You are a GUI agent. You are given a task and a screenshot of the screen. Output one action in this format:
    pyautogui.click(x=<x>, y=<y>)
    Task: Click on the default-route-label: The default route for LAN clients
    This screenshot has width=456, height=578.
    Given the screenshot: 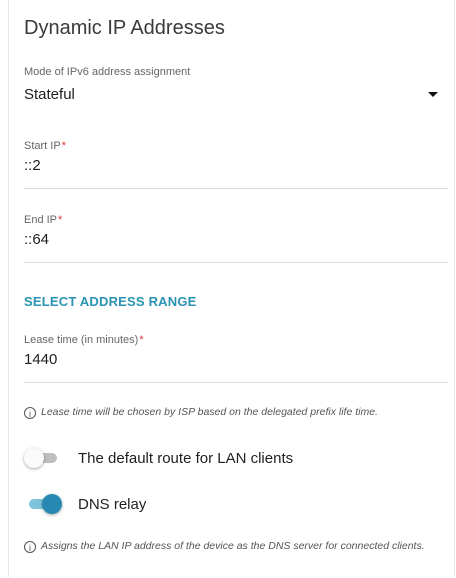 What is the action you would take?
    pyautogui.click(x=186, y=458)
    